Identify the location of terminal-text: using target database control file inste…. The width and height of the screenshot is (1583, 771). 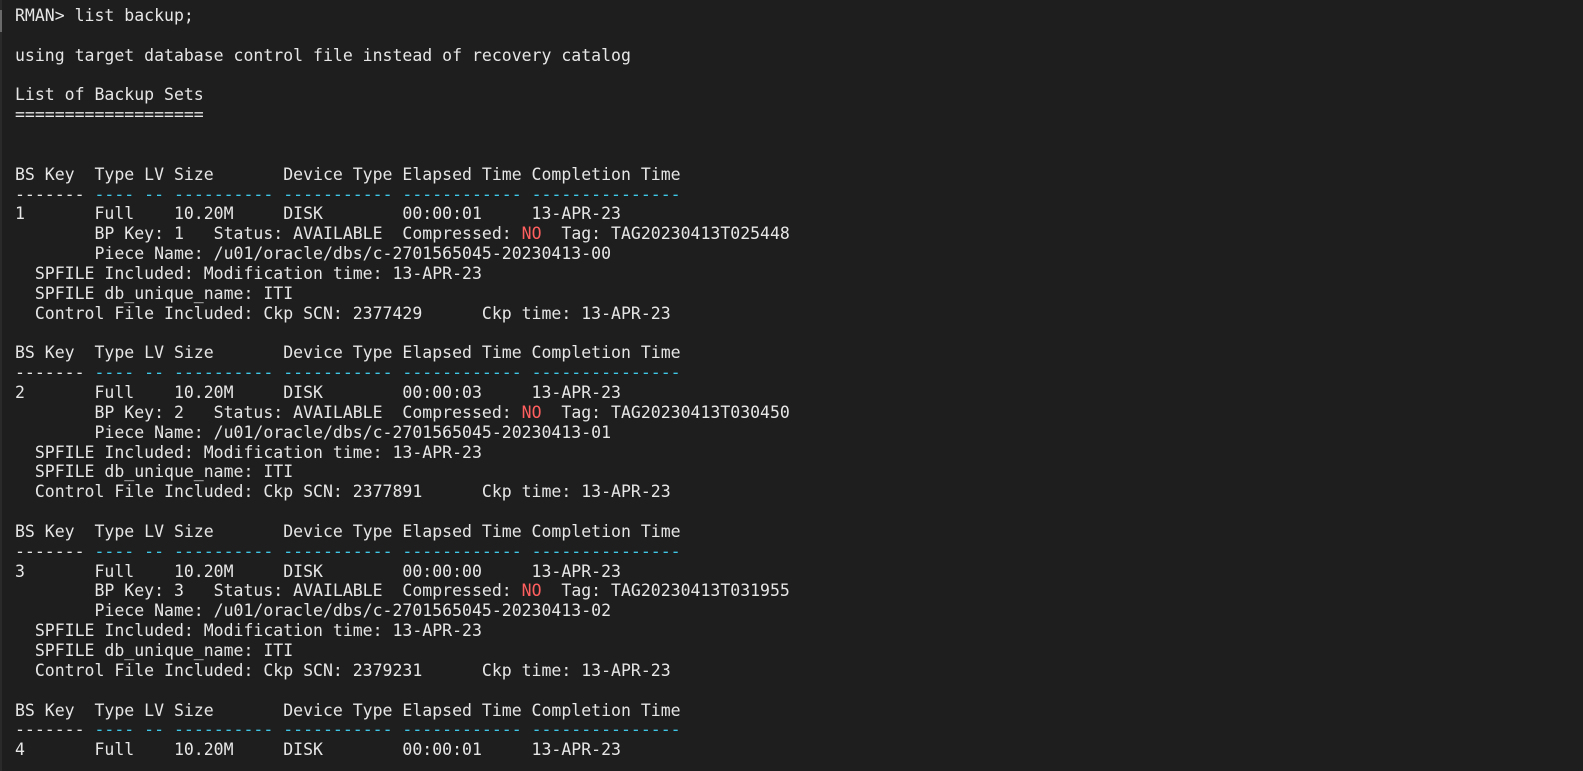
(323, 55).